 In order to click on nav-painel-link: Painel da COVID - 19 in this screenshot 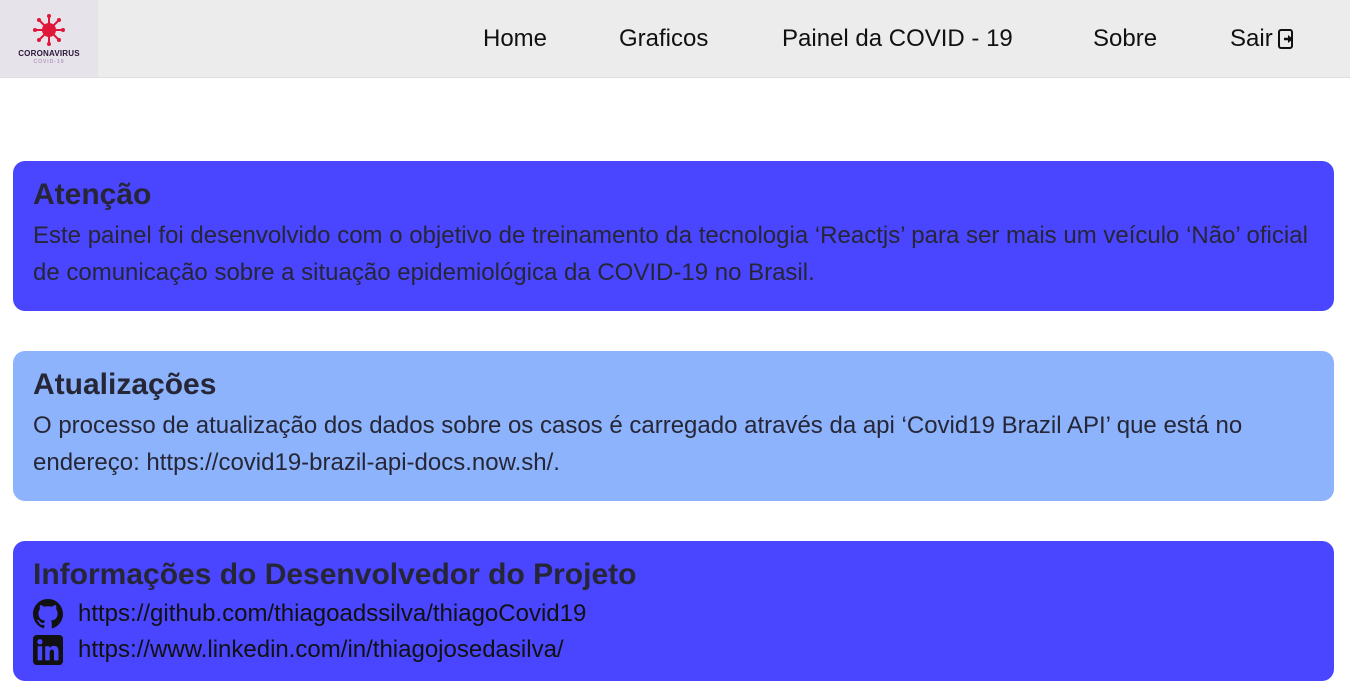, I will do `click(897, 38)`.